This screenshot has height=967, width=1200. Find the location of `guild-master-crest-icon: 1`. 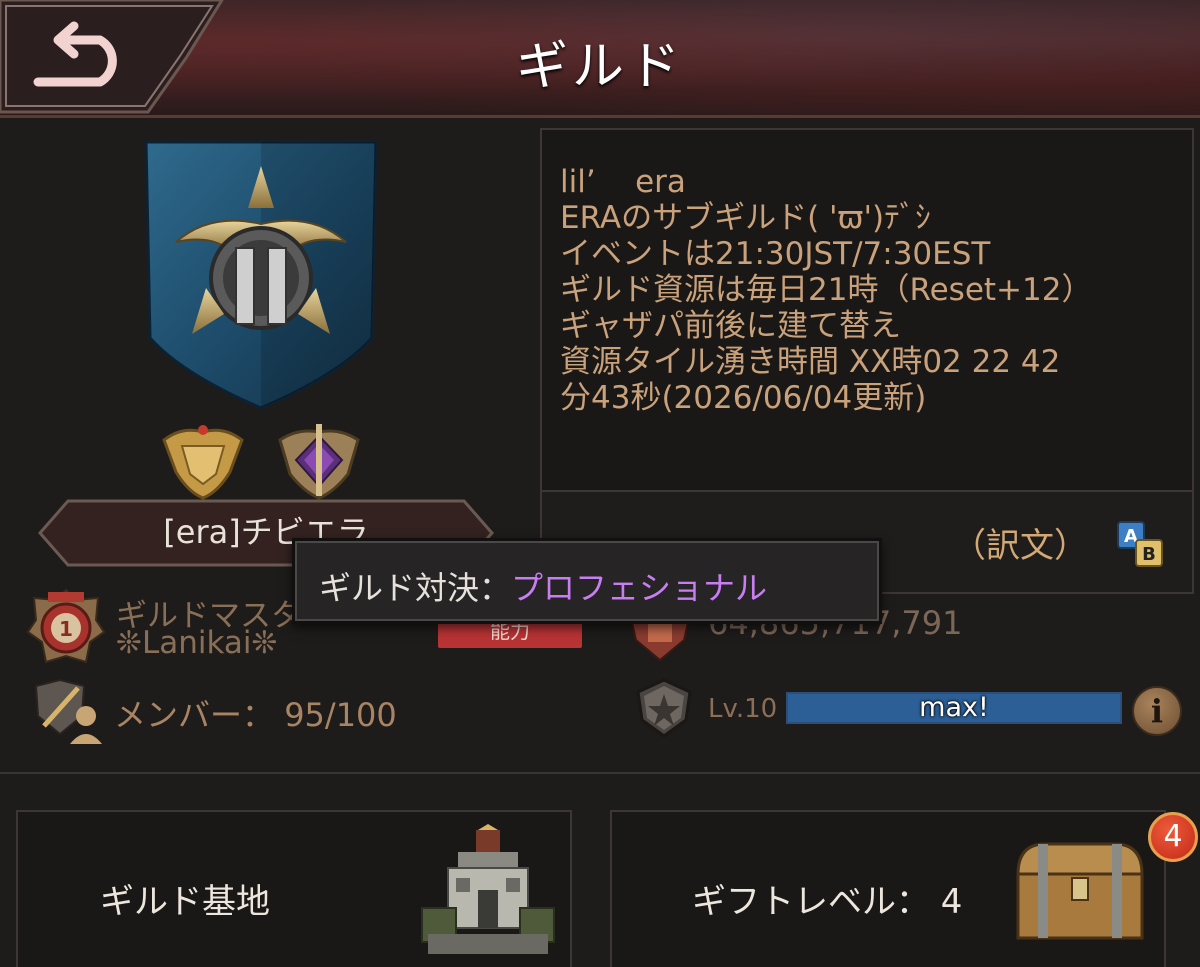

guild-master-crest-icon: 1 is located at coordinates (66, 626).